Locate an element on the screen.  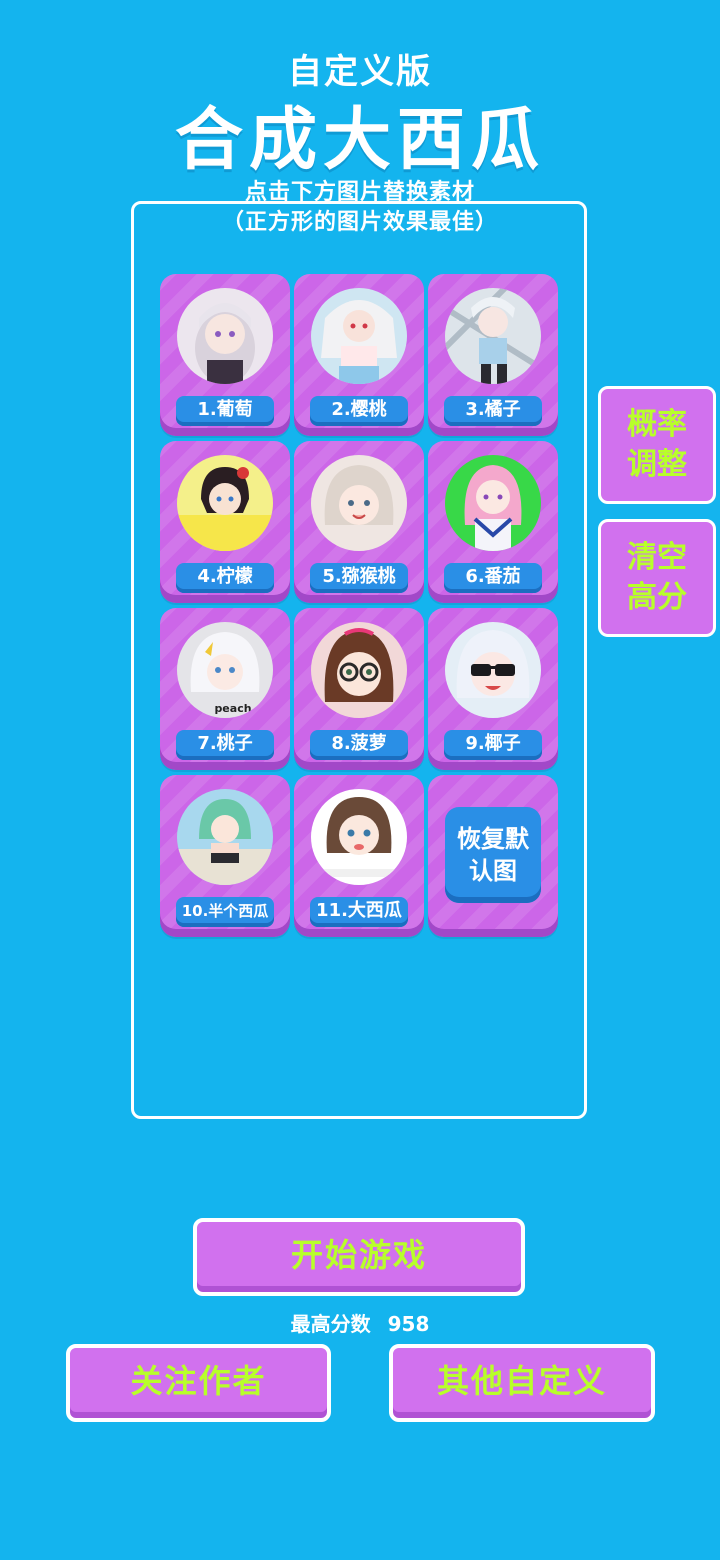
fruit-tile-8: 8.菠萝 is located at coordinates (359, 689).